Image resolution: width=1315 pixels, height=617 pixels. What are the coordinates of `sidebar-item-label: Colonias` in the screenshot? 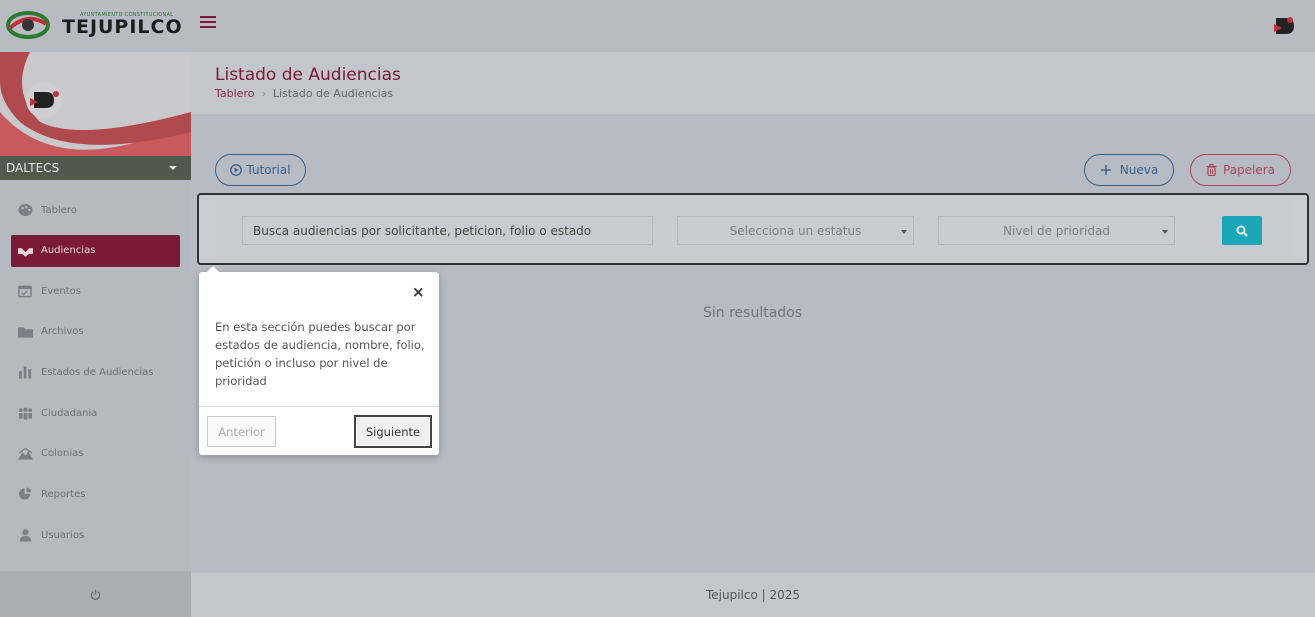 It's located at (62, 454).